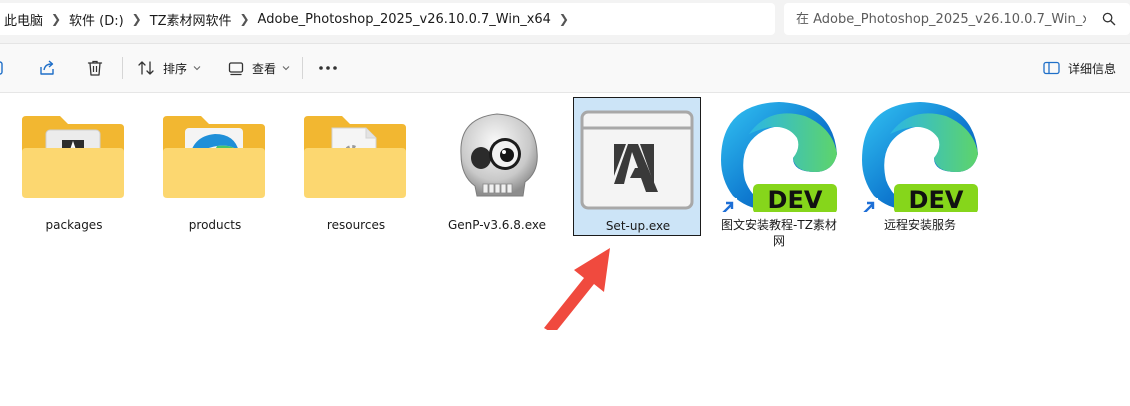  I want to click on breadcrumb-drive-d: 软件 (D:), so click(96, 19).